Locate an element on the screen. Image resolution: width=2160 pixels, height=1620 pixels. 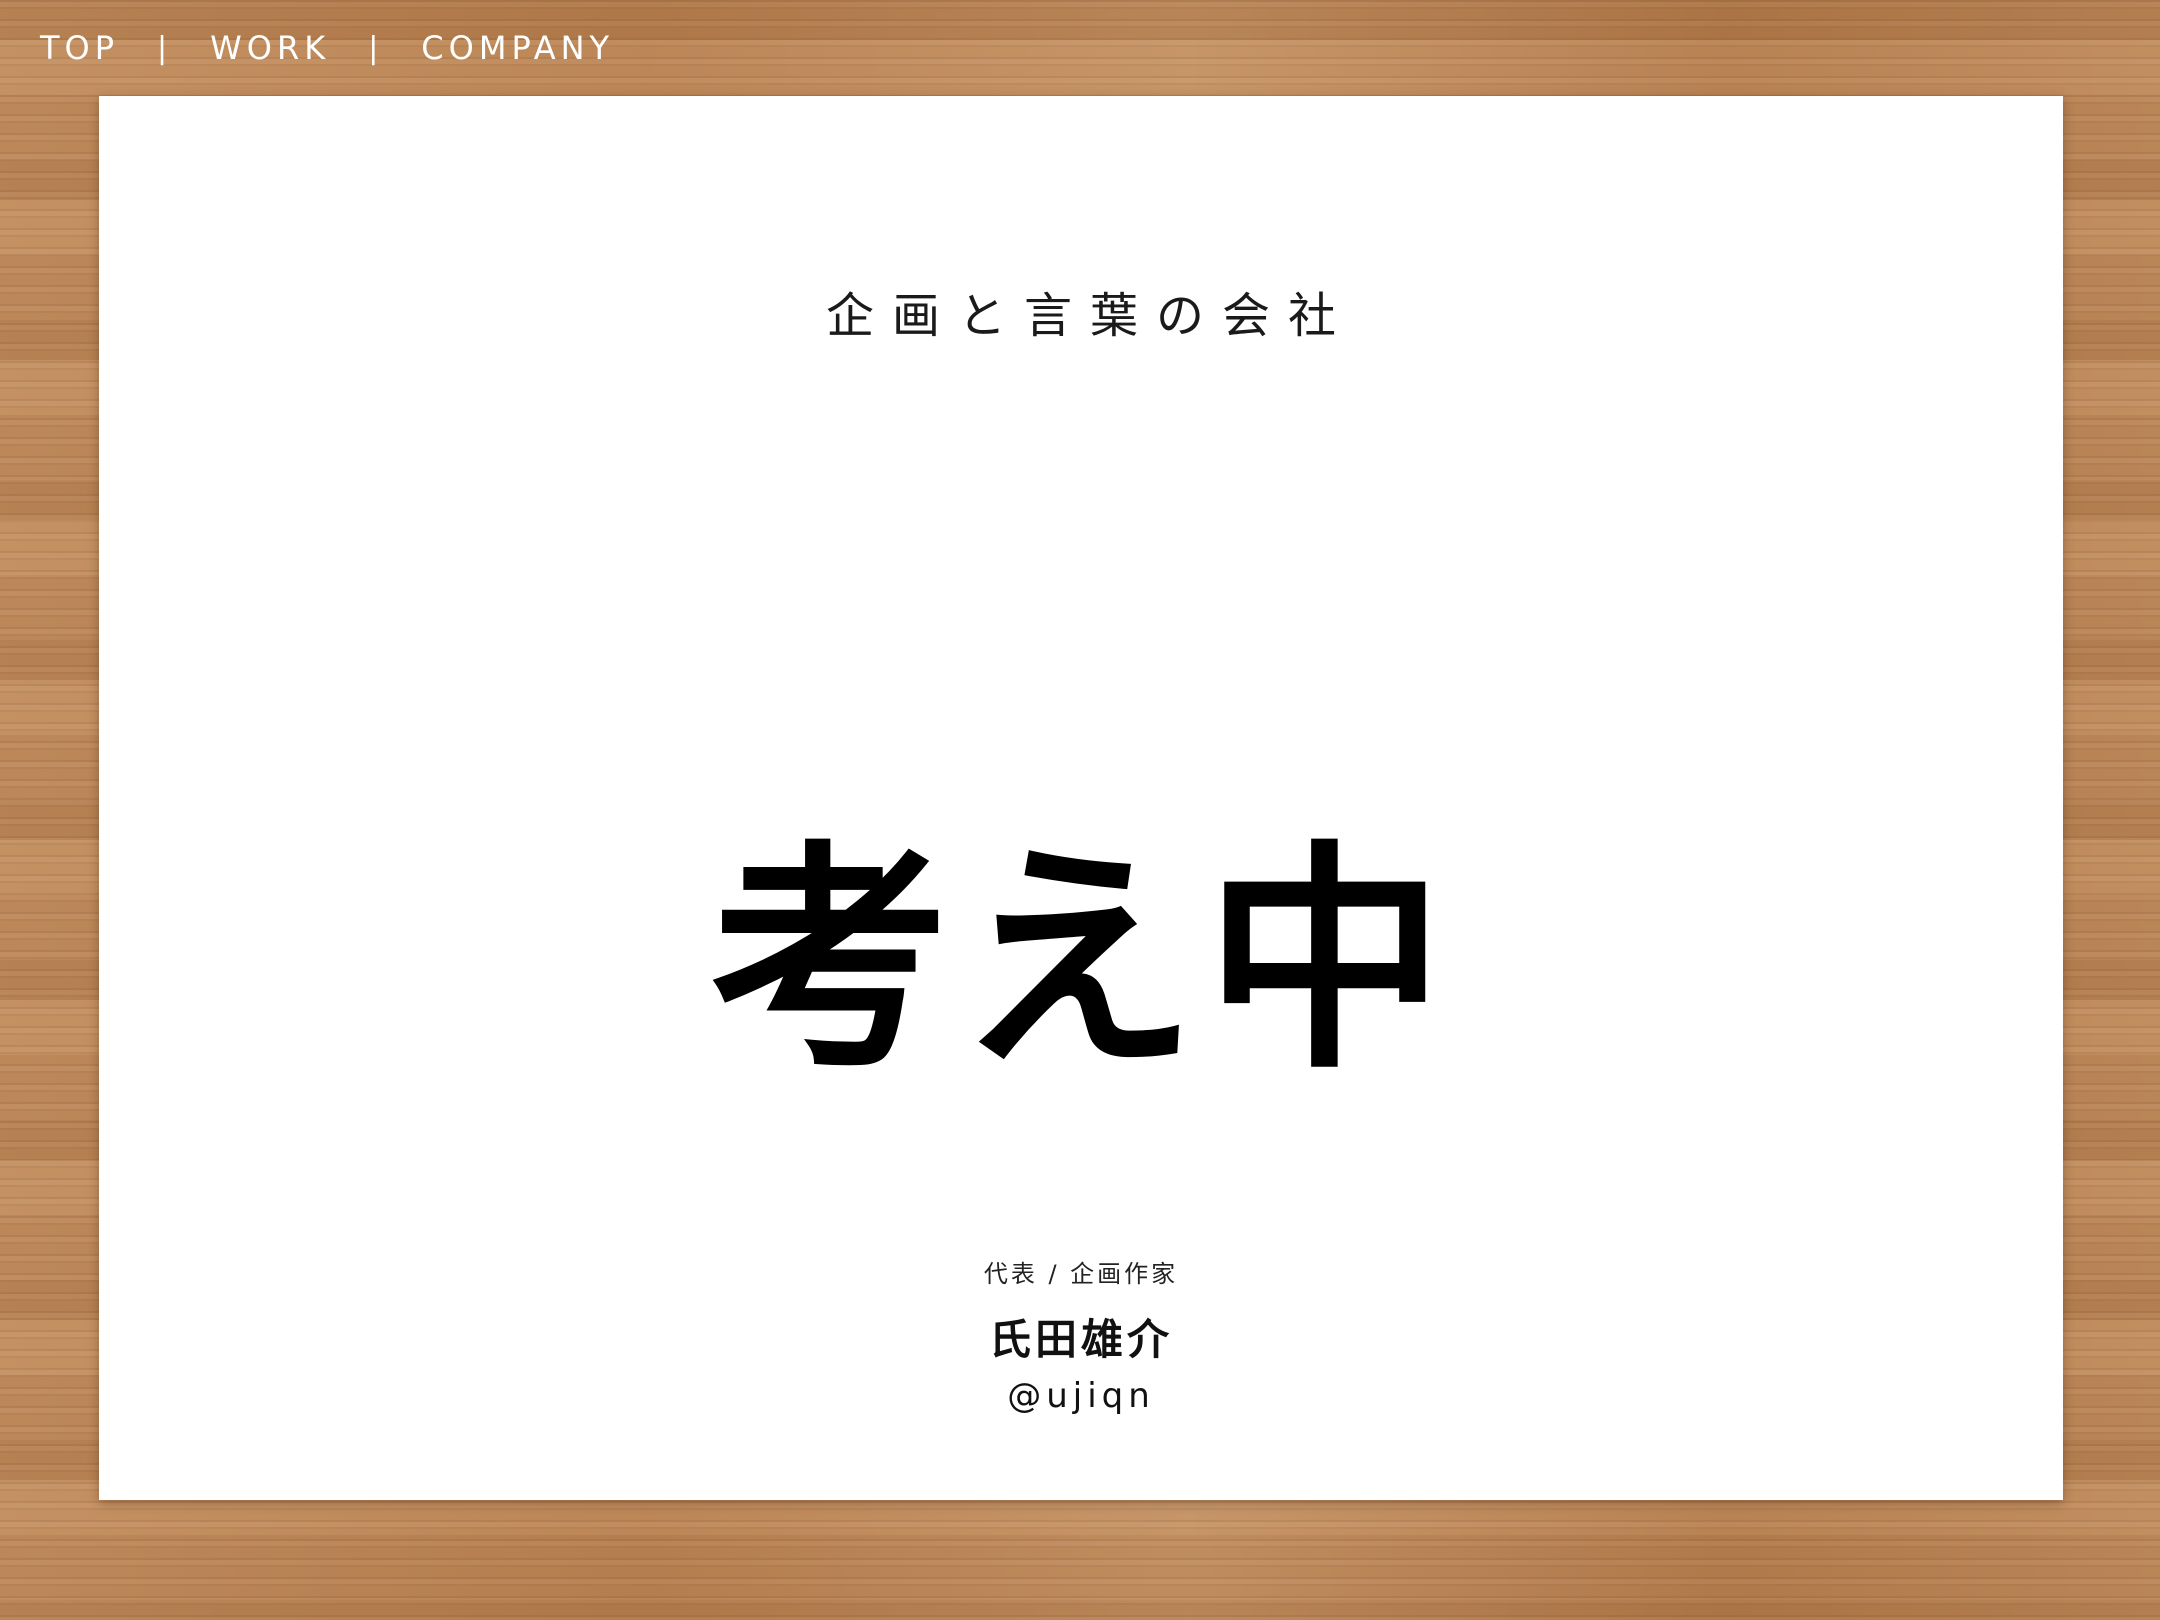
person-role: 代表 / 企画作家 is located at coordinates (1081, 1274).